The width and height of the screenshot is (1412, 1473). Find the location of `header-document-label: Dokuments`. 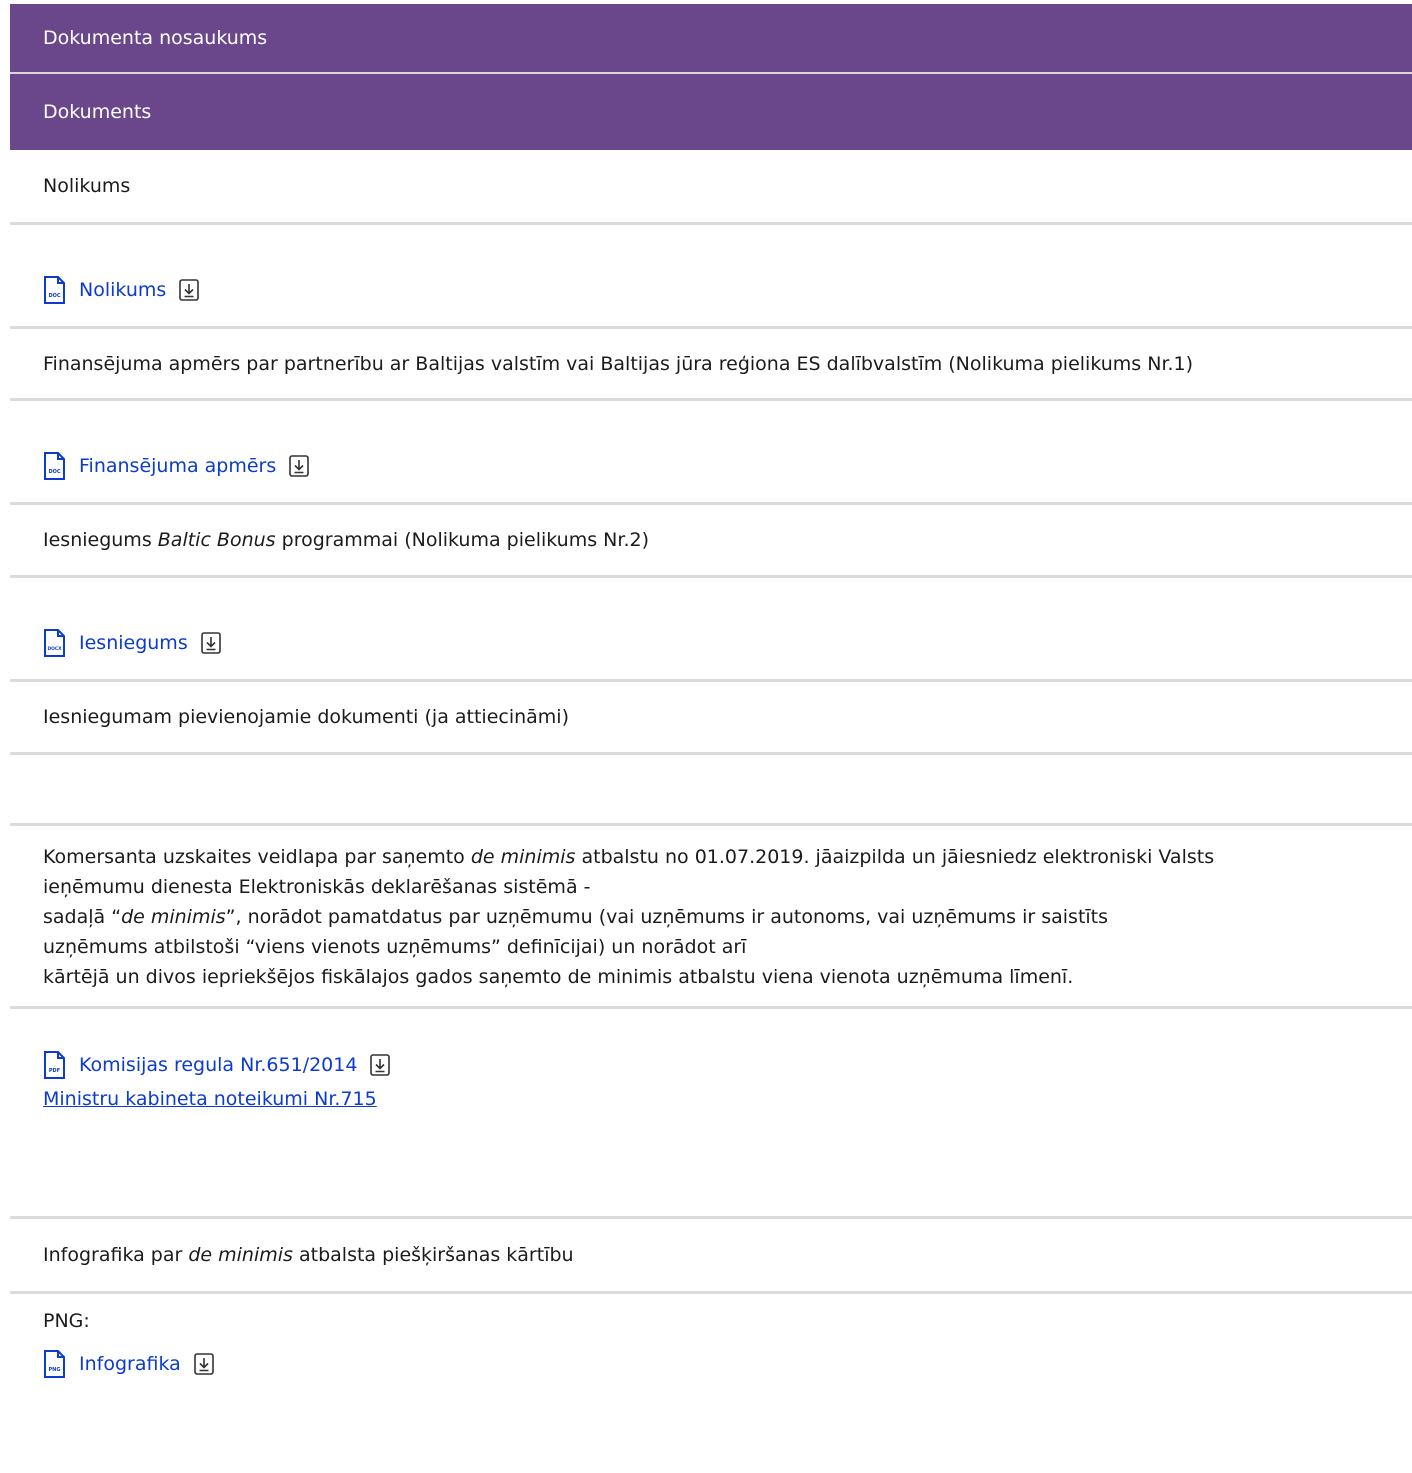

header-document-label: Dokuments is located at coordinates (97, 112).